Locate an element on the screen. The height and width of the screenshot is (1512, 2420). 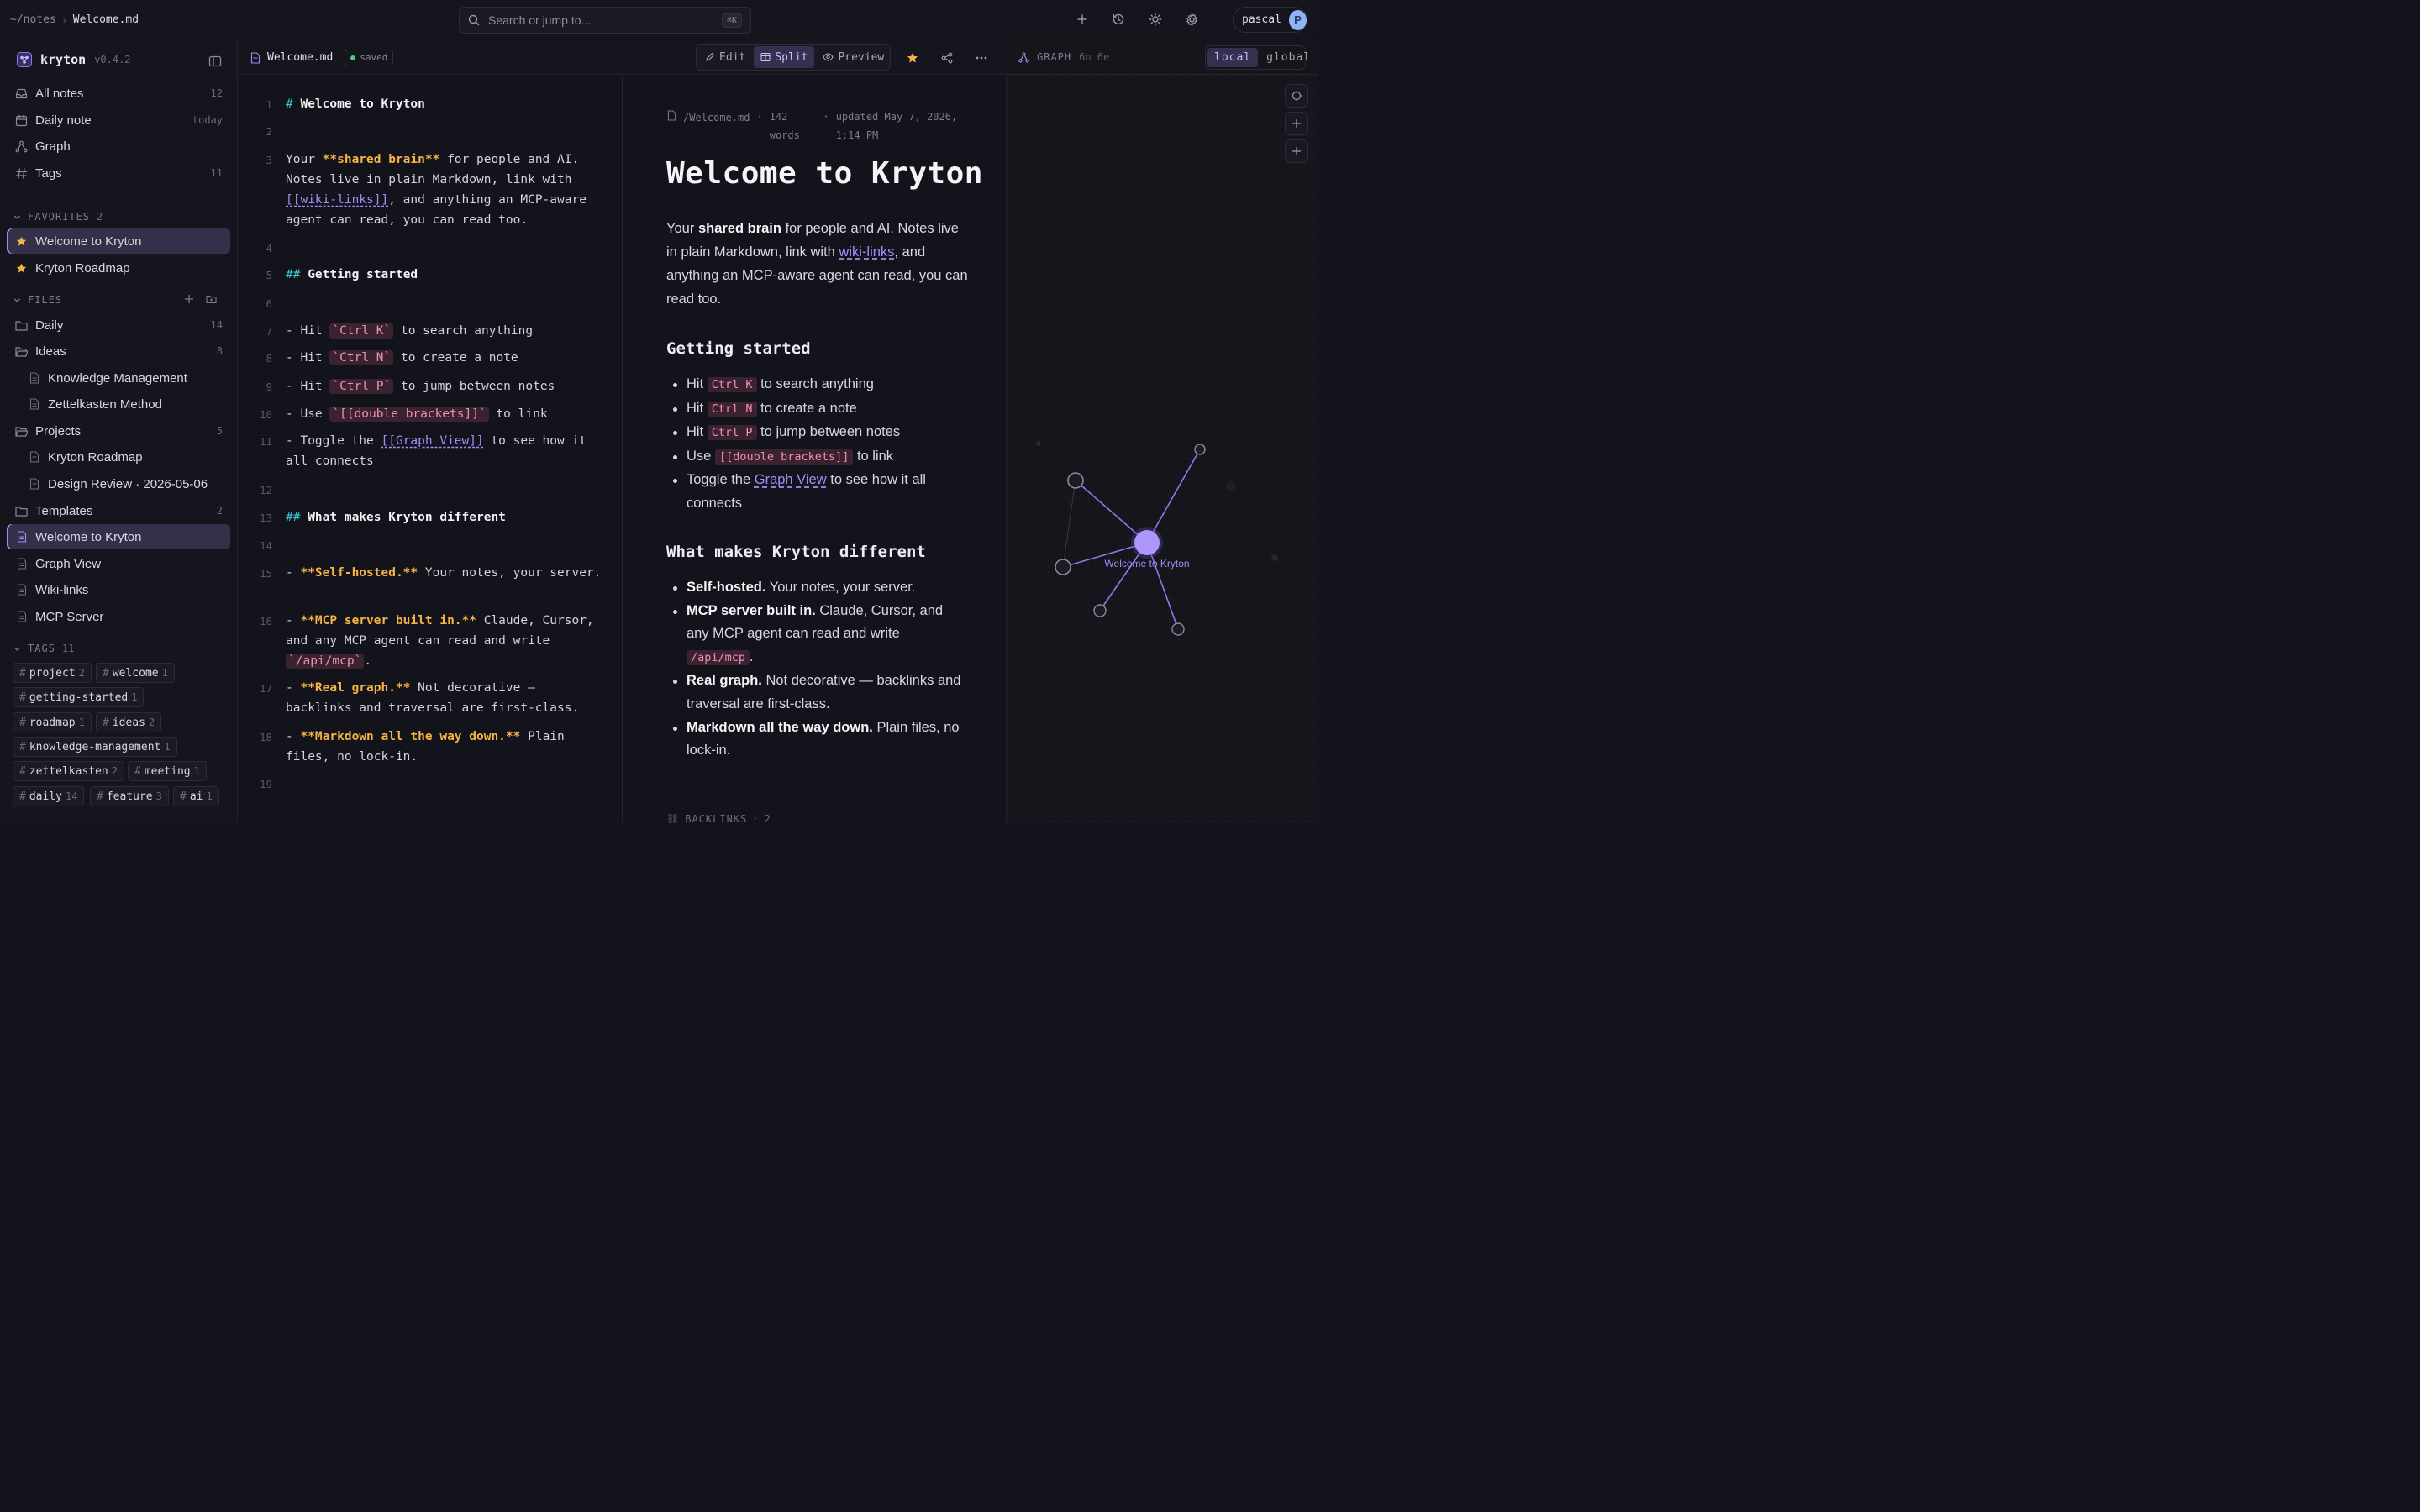
mode-preview-button: Preview is located at coordinates (854, 57).